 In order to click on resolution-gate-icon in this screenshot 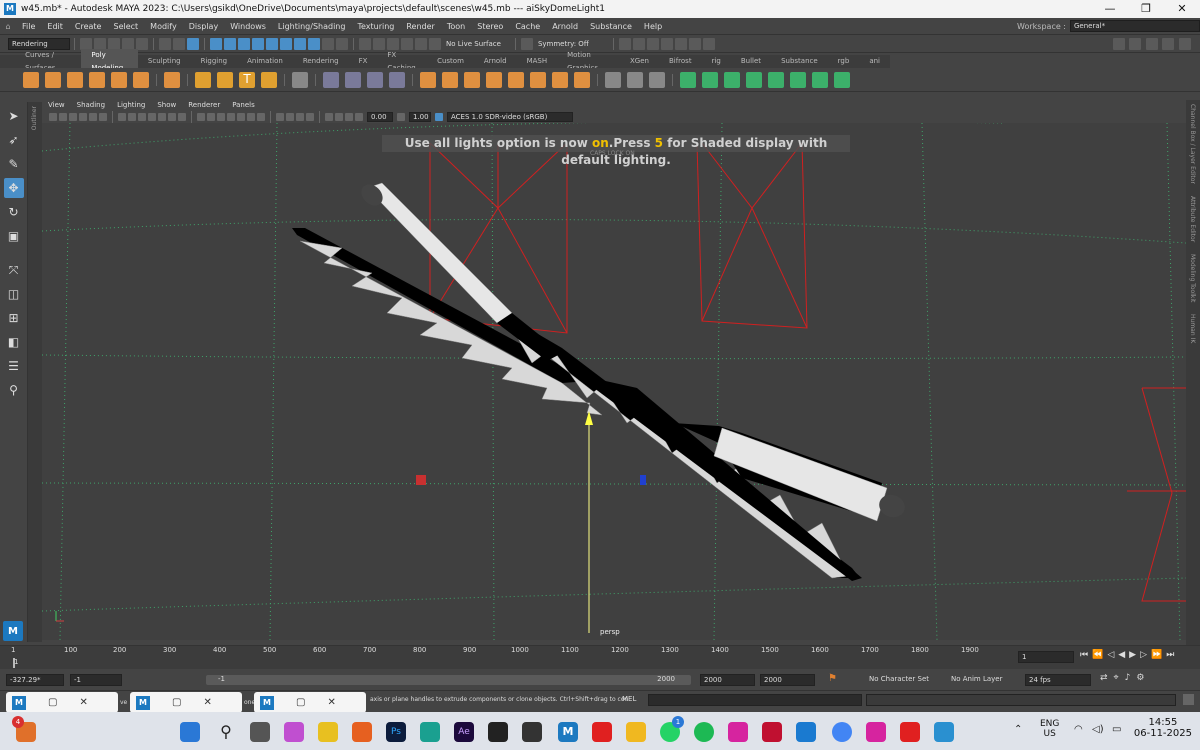, I will do `click(142, 116)`.